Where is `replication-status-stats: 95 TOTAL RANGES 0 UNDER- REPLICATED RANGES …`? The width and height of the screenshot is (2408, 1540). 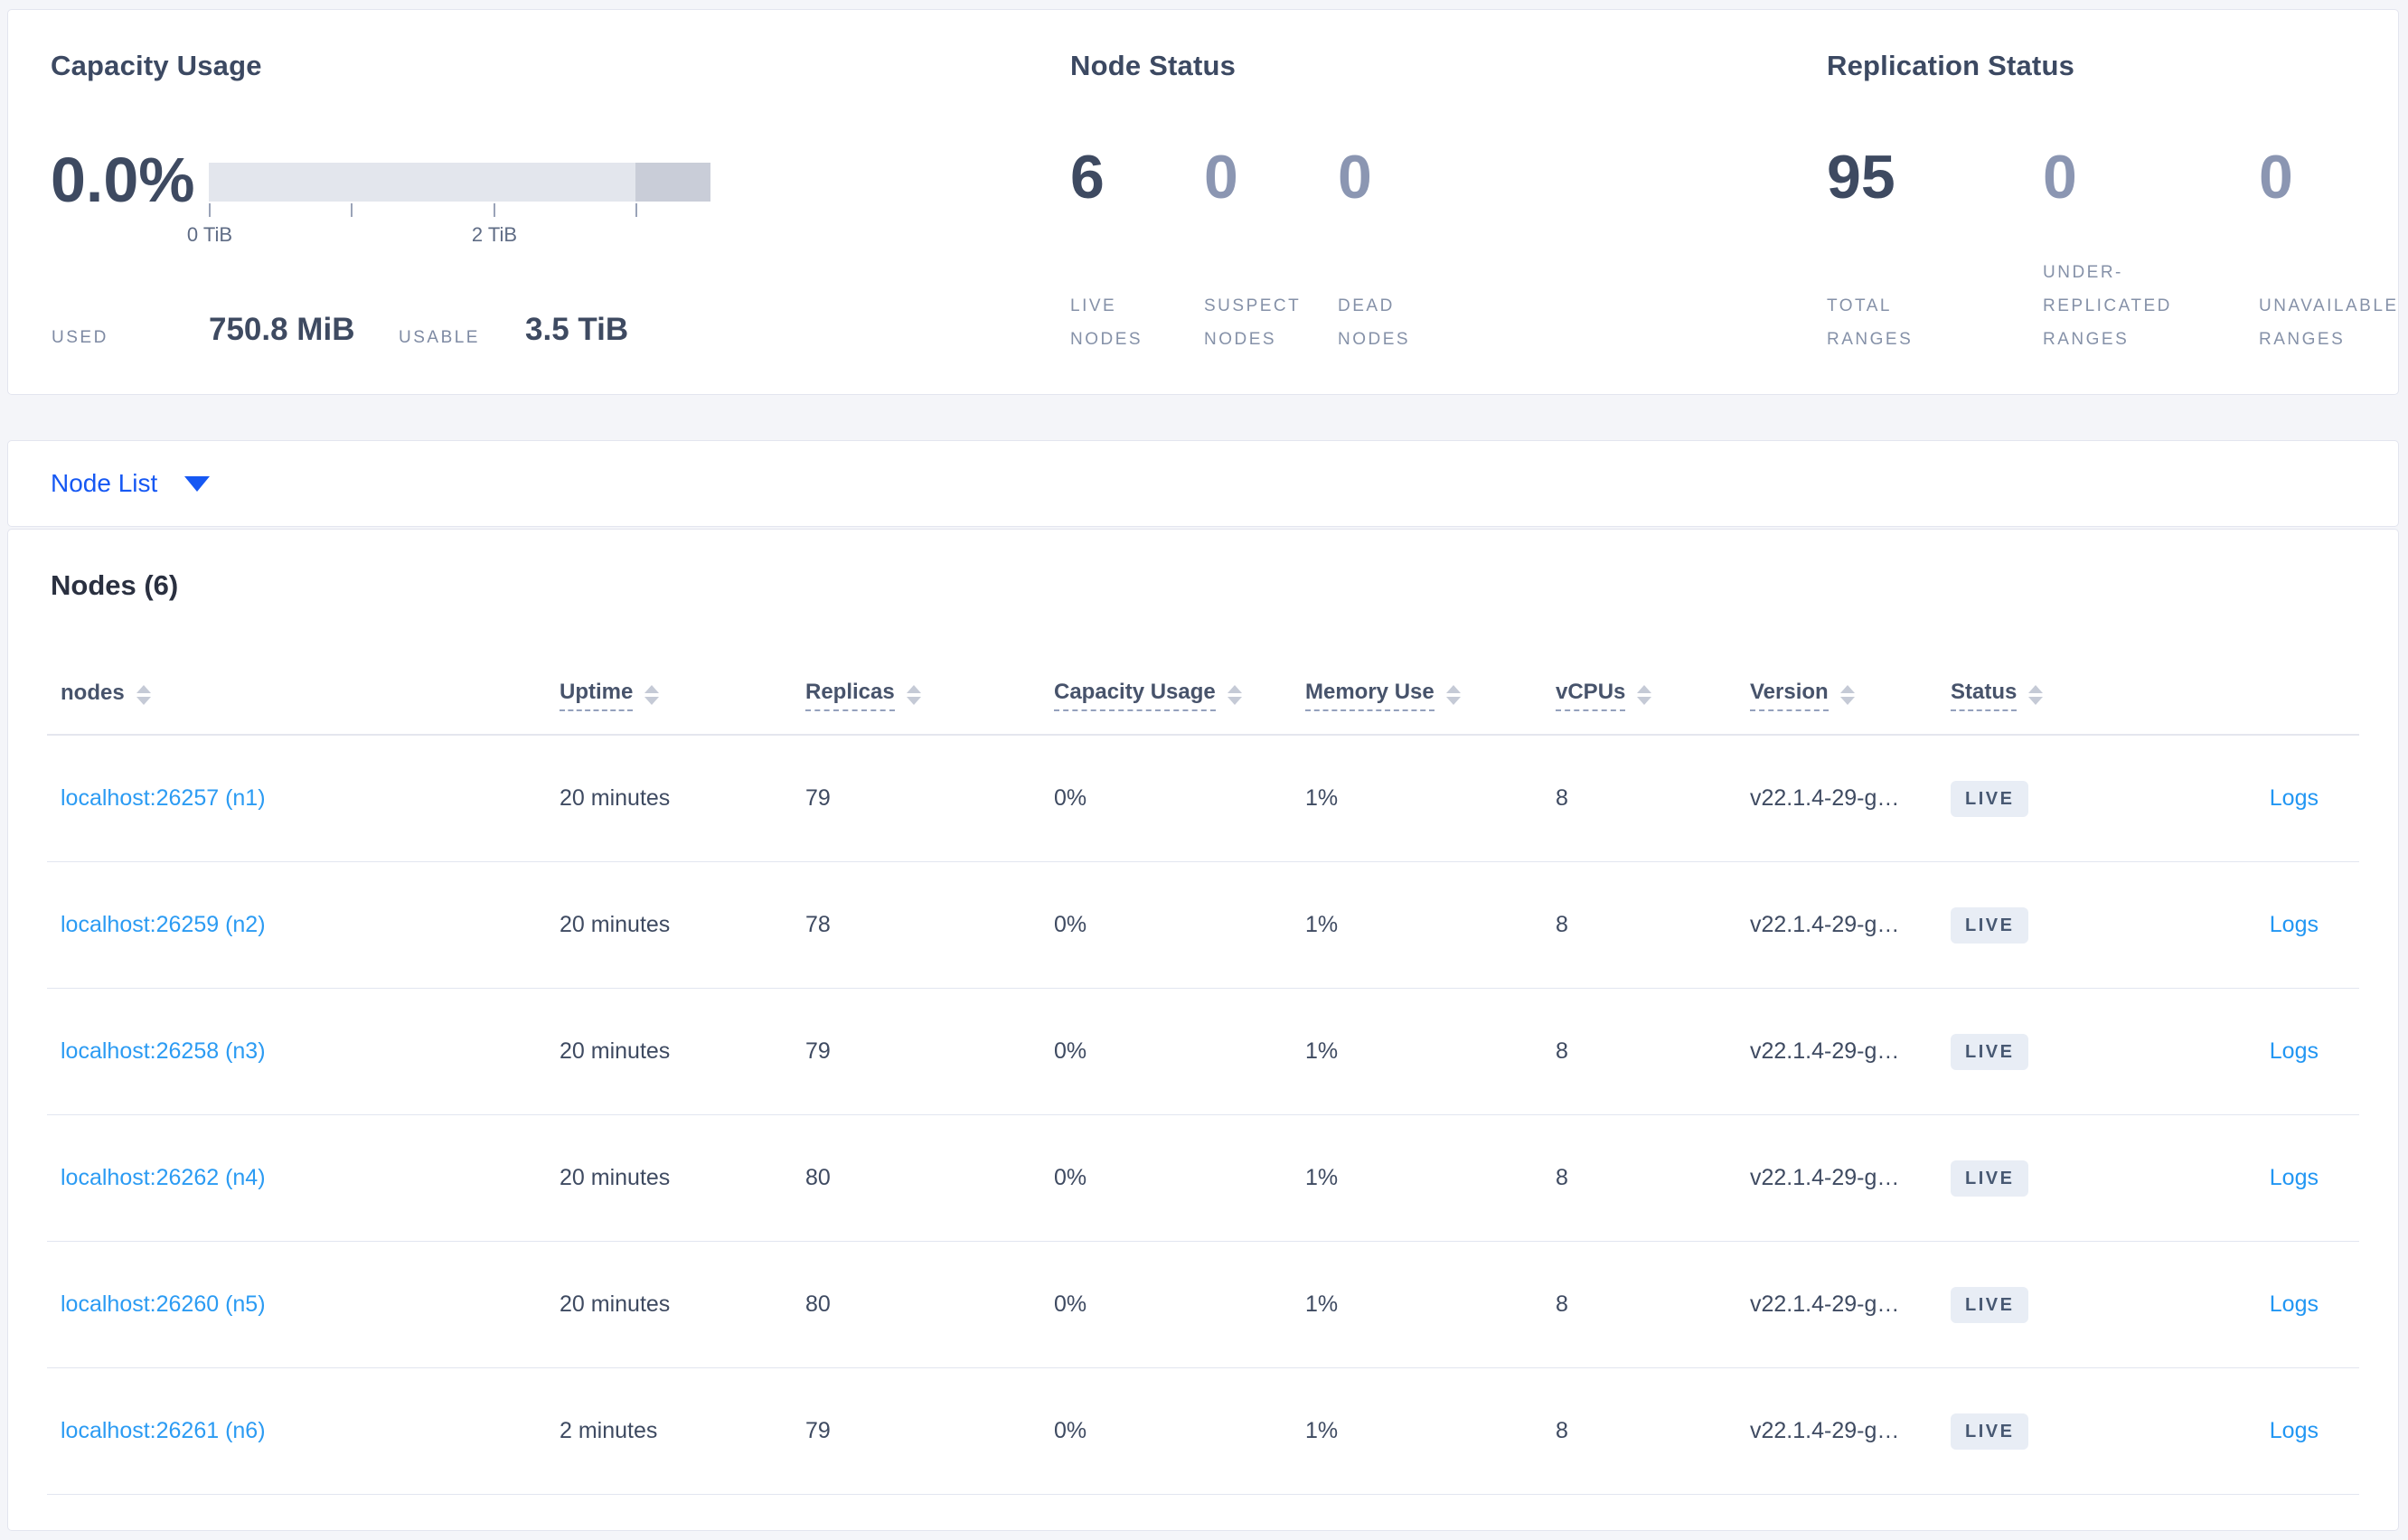
replication-status-stats: 95 TOTAL RANGES 0 UNDER- REPLICATED RANGES … is located at coordinates (2117, 251).